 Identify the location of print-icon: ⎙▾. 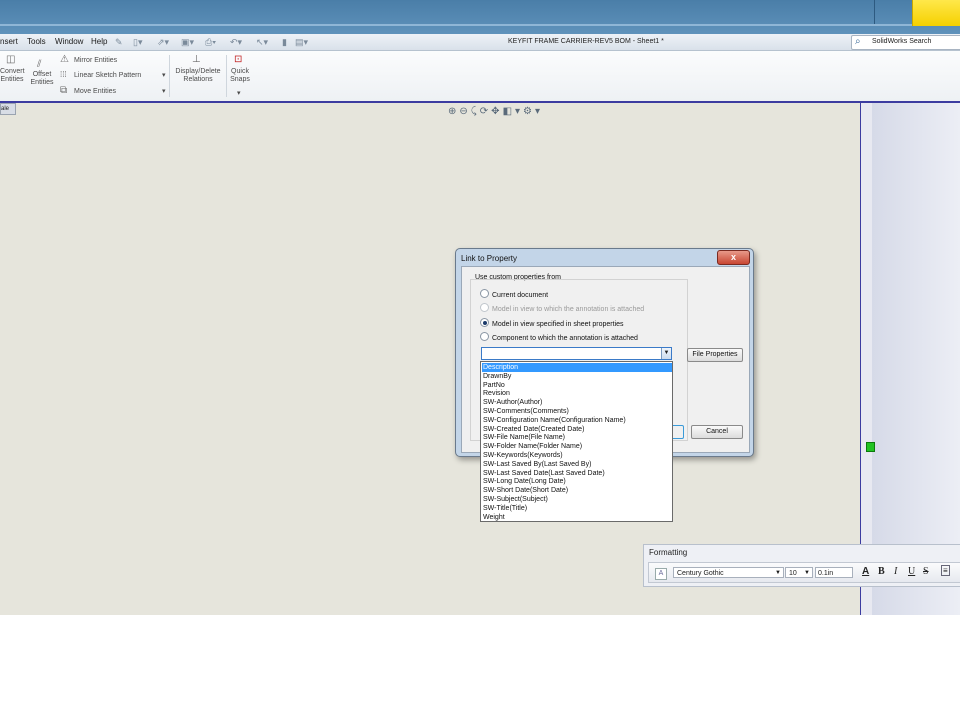
(210, 42).